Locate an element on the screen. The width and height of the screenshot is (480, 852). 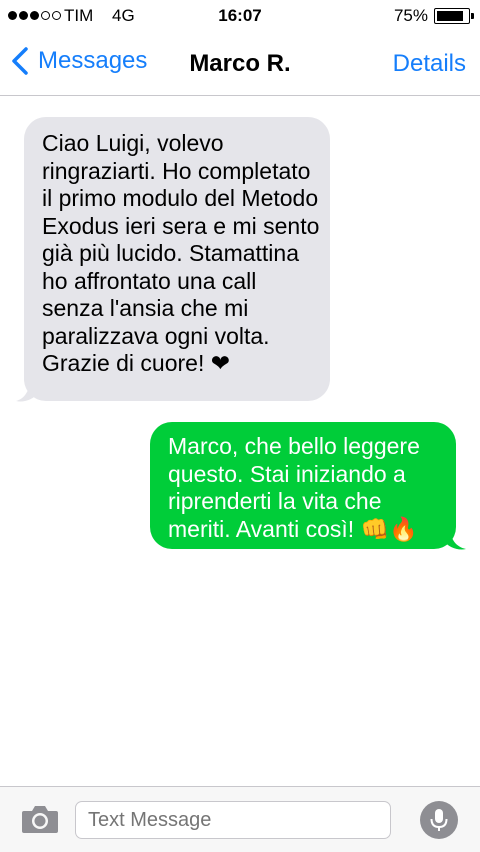
camera-icon is located at coordinates (40, 819).